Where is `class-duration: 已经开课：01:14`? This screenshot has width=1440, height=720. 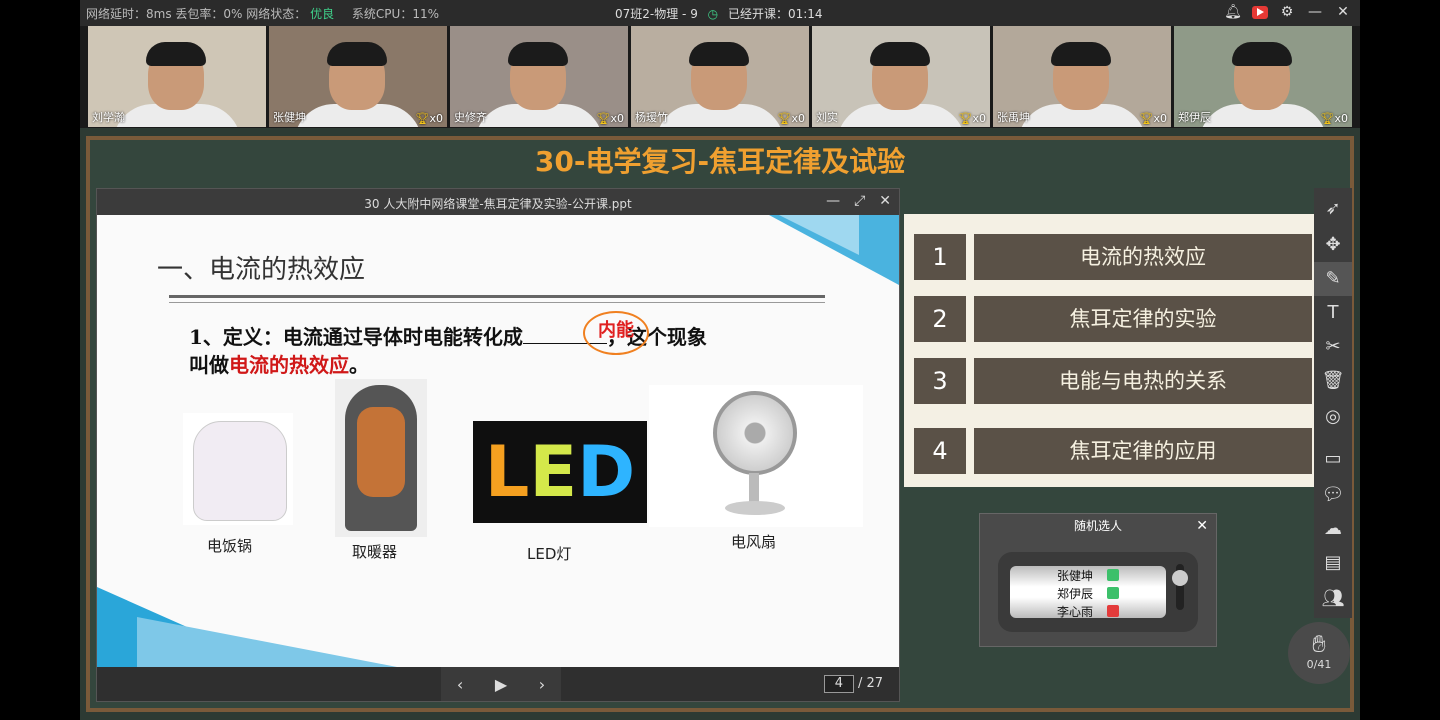
class-duration: 已经开课：01:14 is located at coordinates (775, 14).